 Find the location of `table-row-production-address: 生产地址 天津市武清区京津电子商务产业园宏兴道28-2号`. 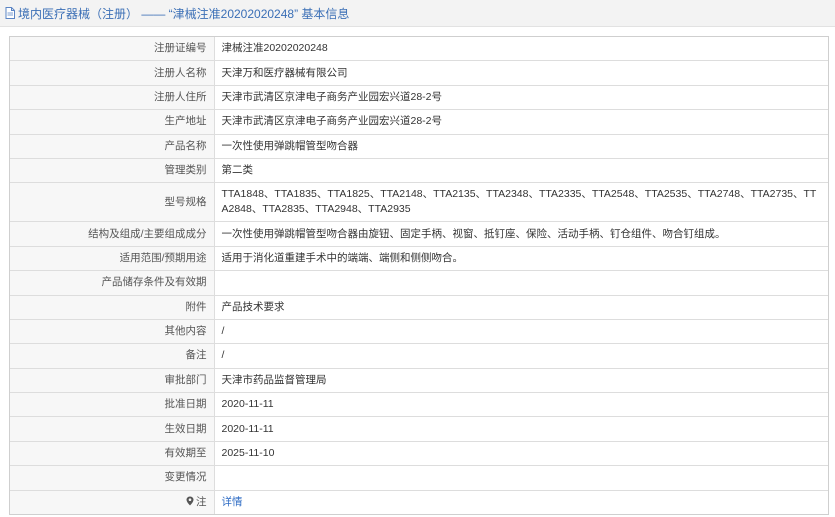

table-row-production-address: 生产地址 天津市武清区京津电子商务产业园宏兴道28-2号 is located at coordinates (419, 122).